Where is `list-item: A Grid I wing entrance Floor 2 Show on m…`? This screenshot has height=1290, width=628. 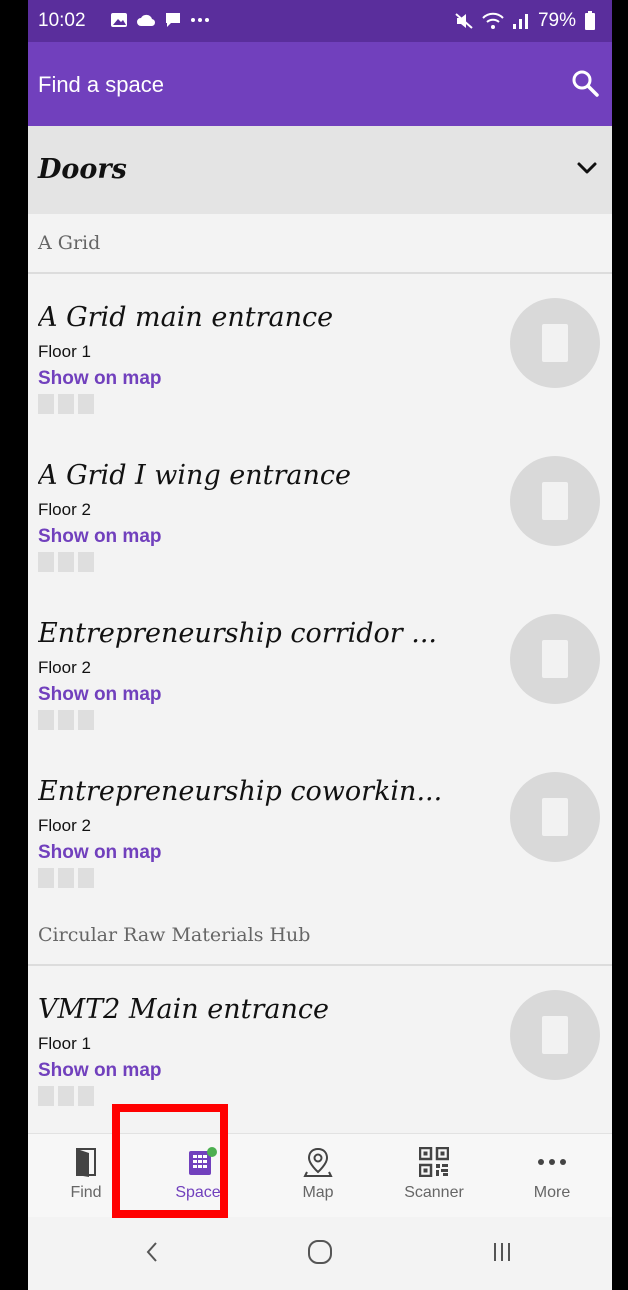
list-item: A Grid I wing entrance Floor 2 Show on m… is located at coordinates (320, 511).